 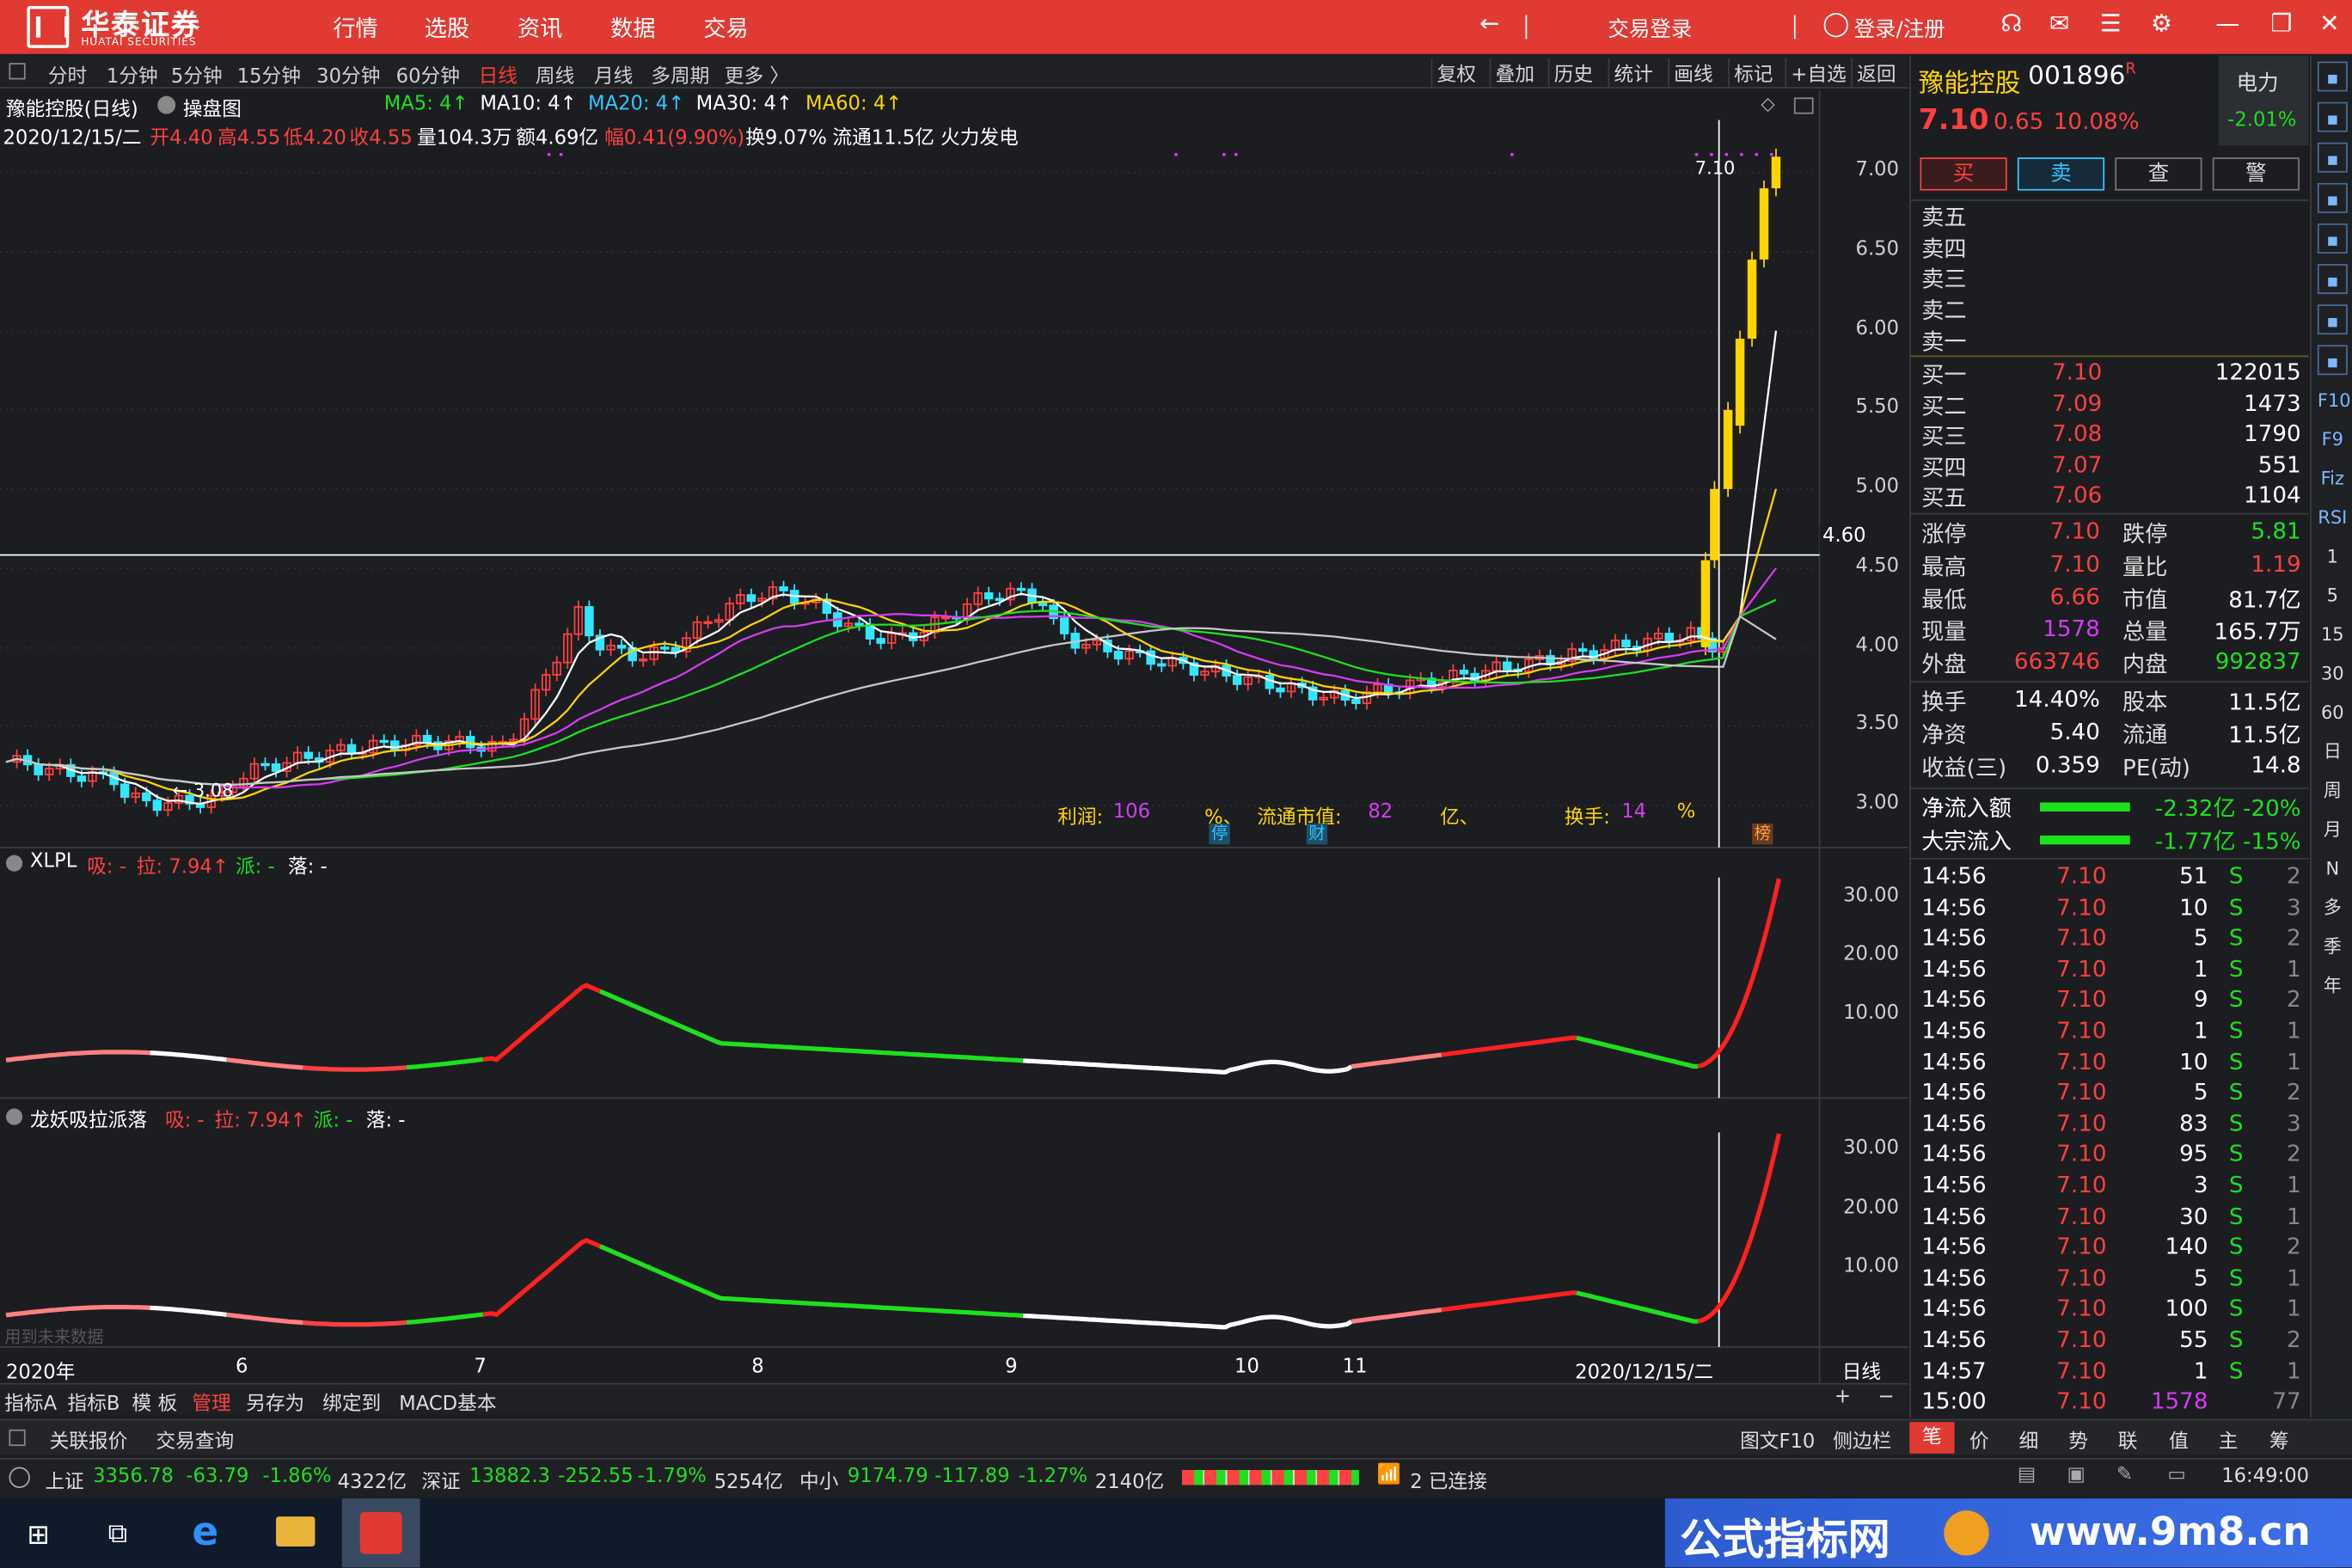 I want to click on down-arrow-icon: ▪, so click(x=2332, y=157).